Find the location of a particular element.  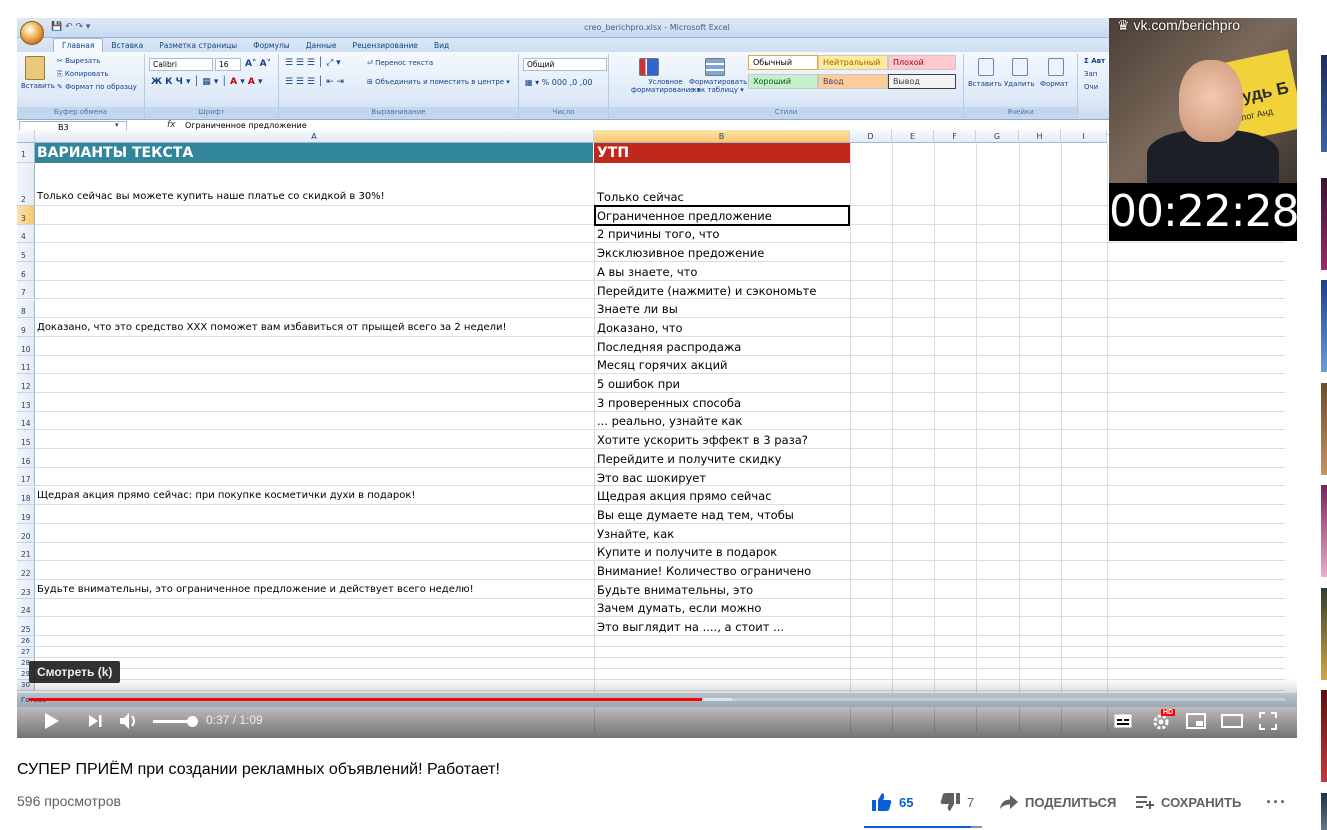

row-header: 23 is located at coordinates (26, 589).